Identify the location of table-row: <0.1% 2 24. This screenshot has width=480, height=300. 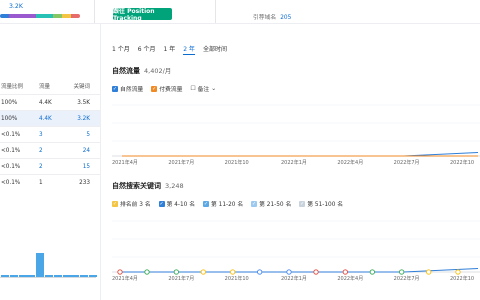
(50, 150).